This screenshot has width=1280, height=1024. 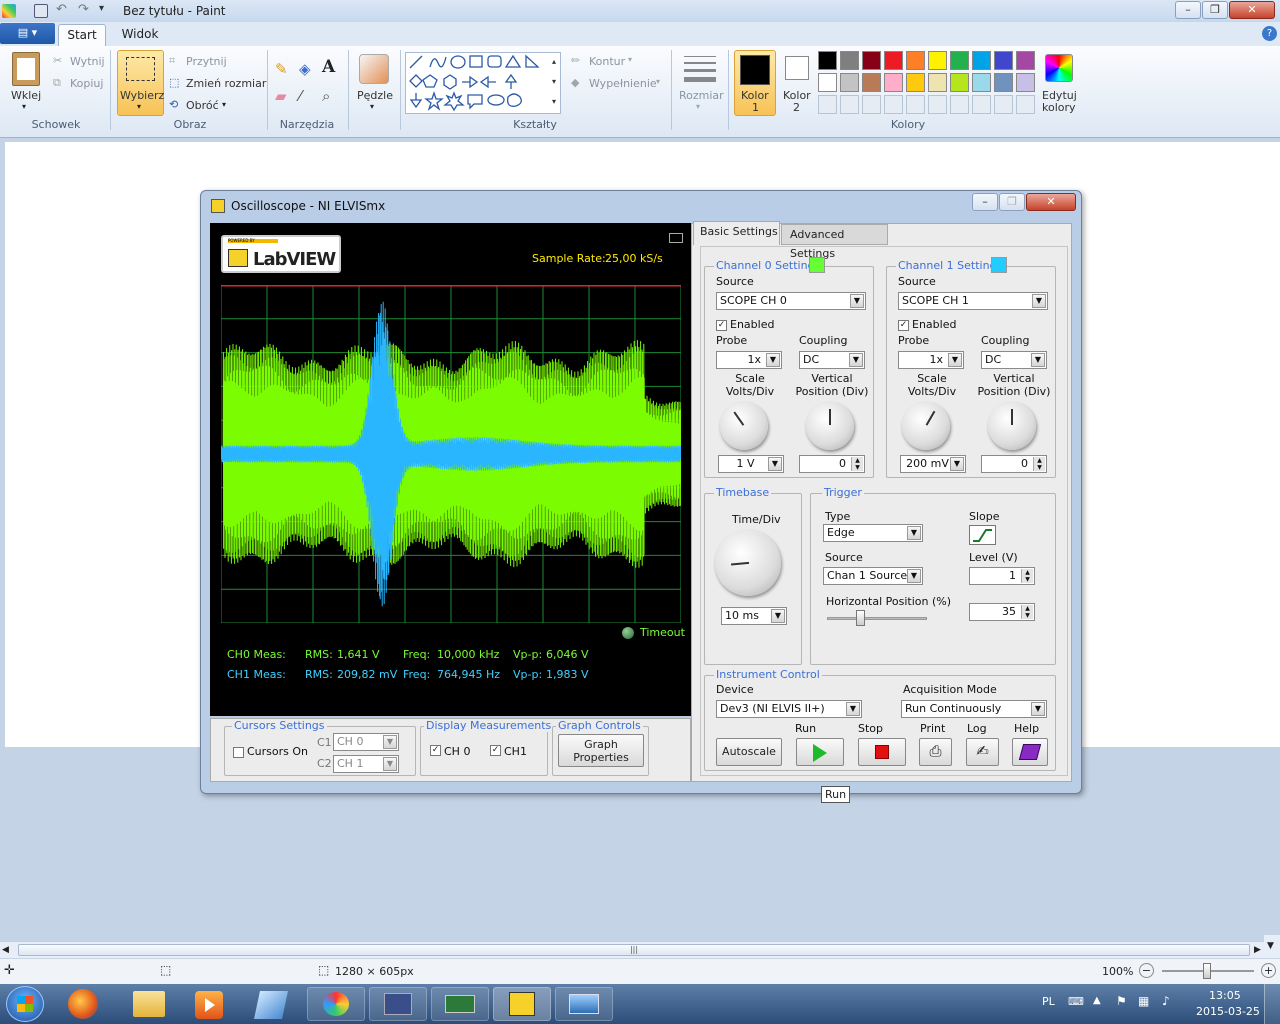 I want to click on redo-icon: ↷, so click(x=83, y=9).